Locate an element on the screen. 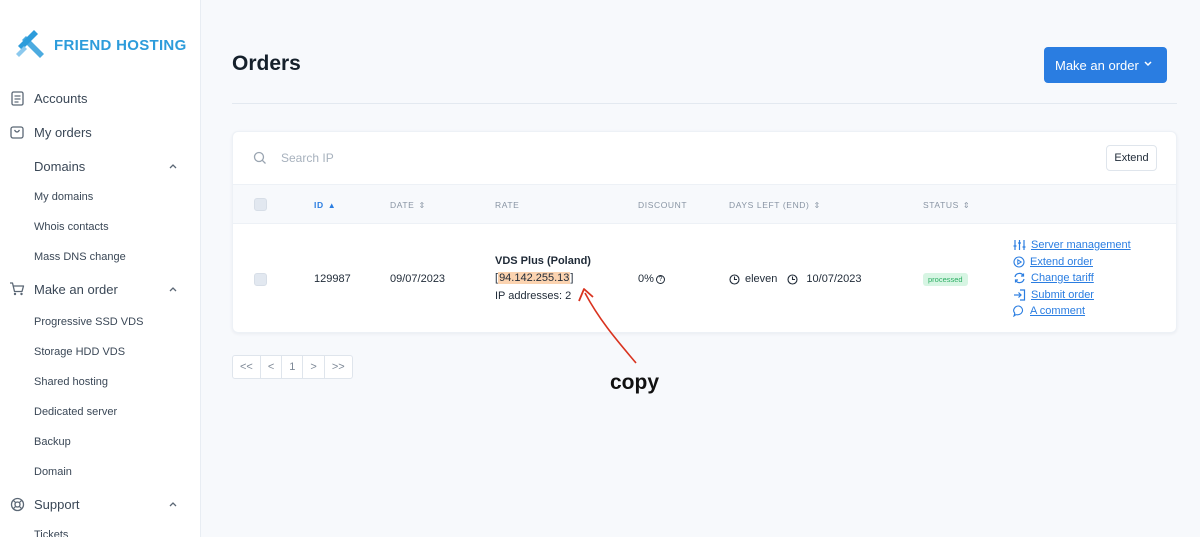  column-discount: DISCOUNT is located at coordinates (662, 205).